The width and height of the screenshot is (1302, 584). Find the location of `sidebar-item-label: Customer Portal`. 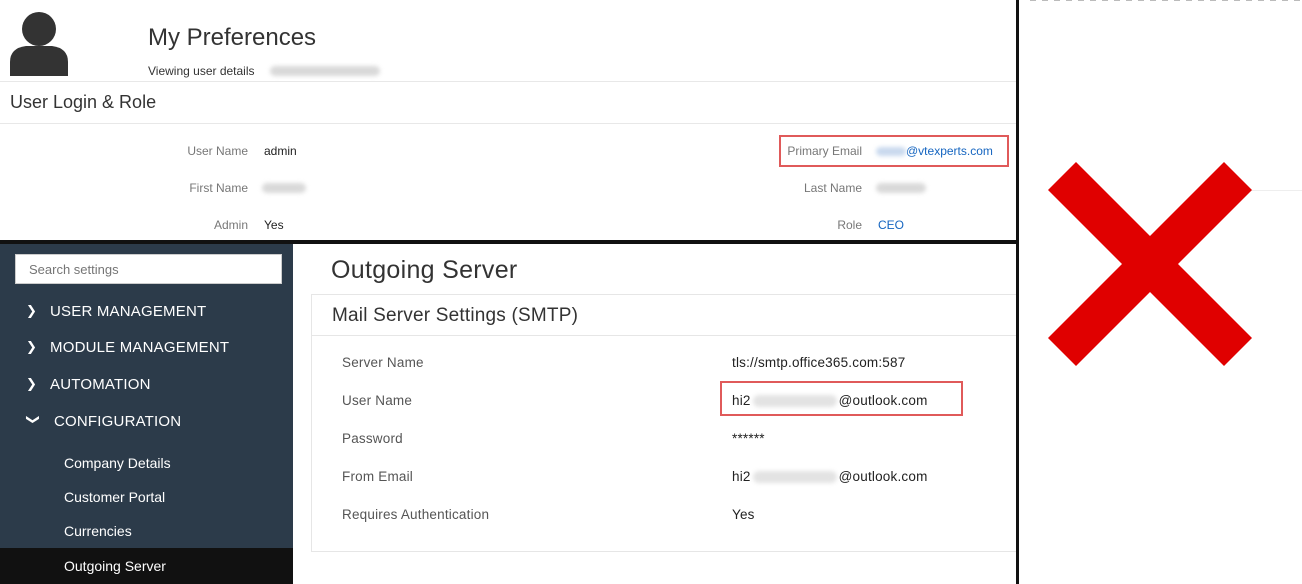

sidebar-item-label: Customer Portal is located at coordinates (115, 497).